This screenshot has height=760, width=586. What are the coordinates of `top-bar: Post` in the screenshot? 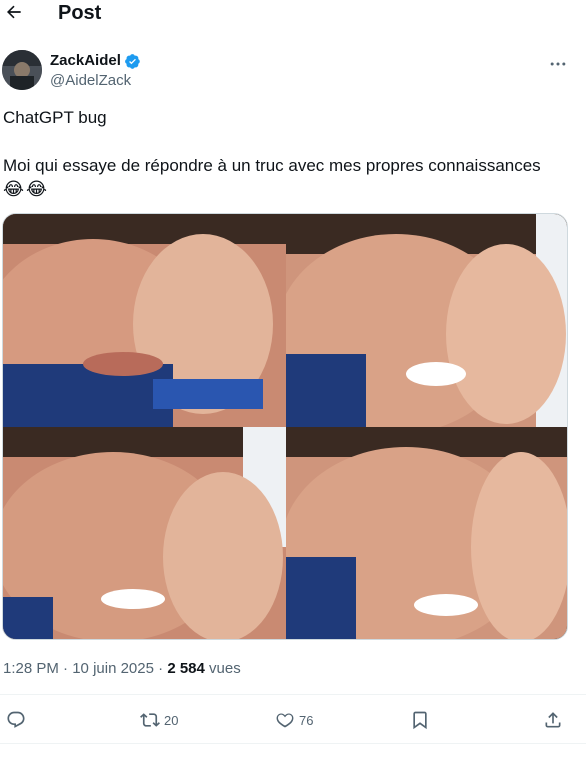 It's located at (293, 15).